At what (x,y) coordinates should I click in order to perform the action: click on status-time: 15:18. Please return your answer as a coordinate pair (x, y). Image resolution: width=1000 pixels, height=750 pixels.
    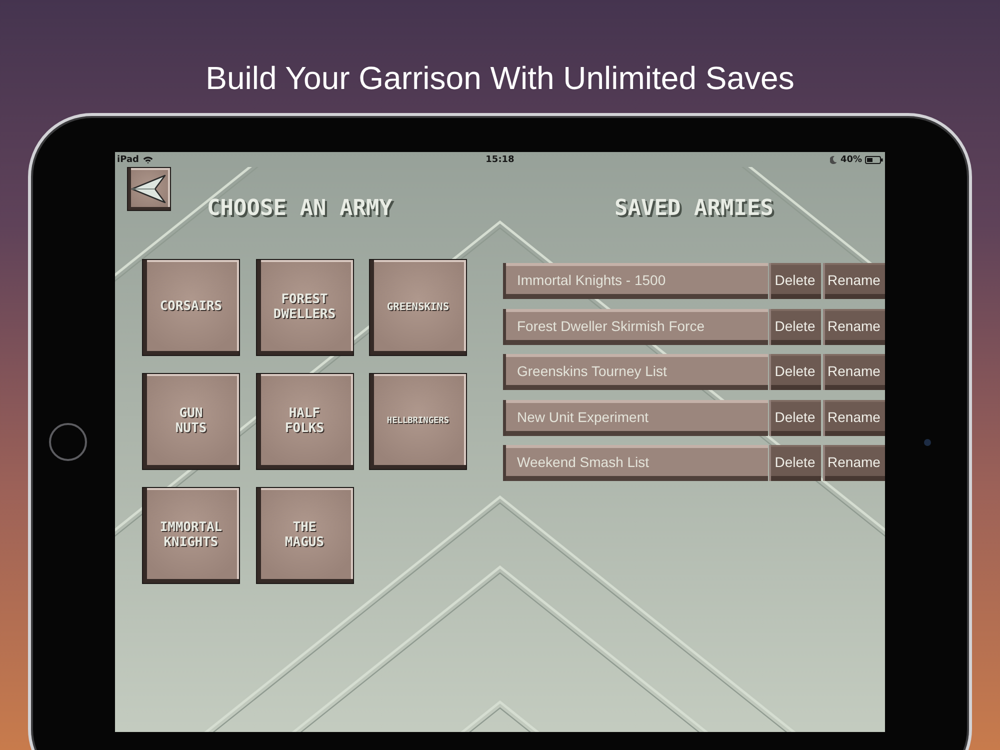
    Looking at the image, I should click on (500, 159).